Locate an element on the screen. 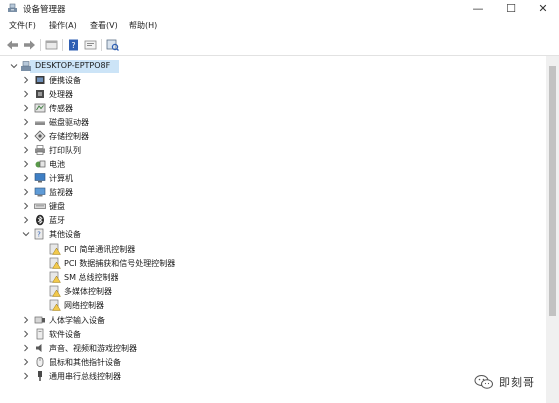 Image resolution: width=559 pixels, height=403 pixels. scan-hardware-icon is located at coordinates (112, 45).